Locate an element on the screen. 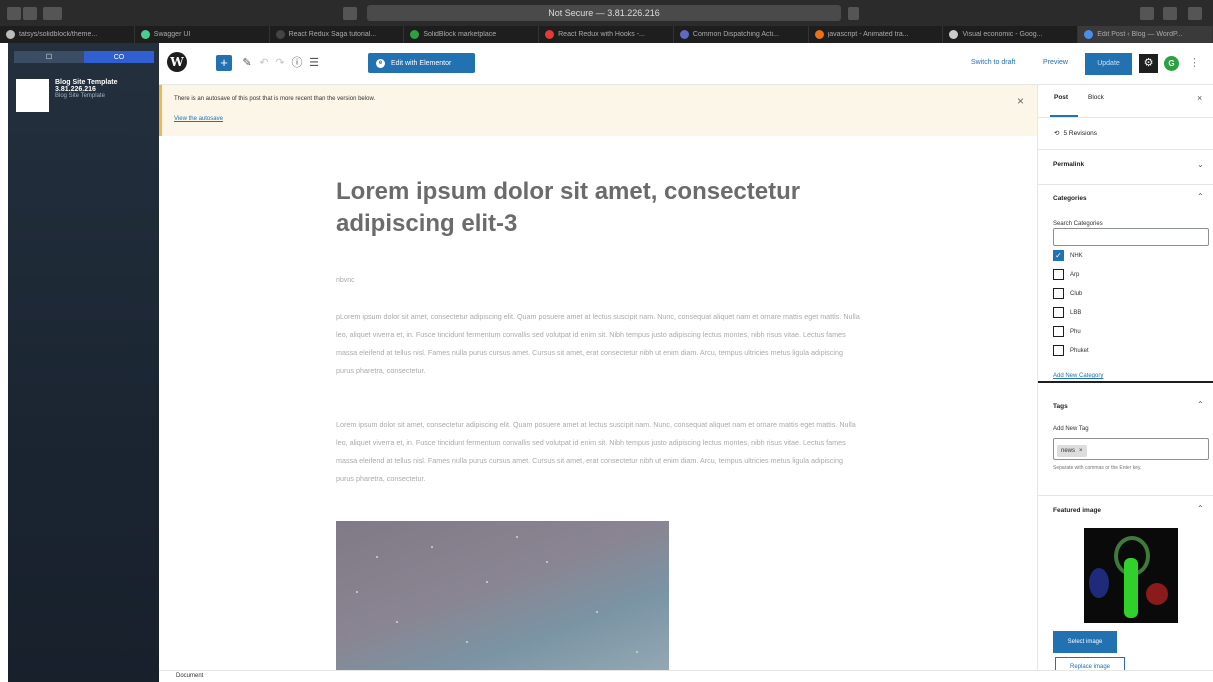 The image size is (1213, 682). replace-image-button: Replace image is located at coordinates (1090, 663).